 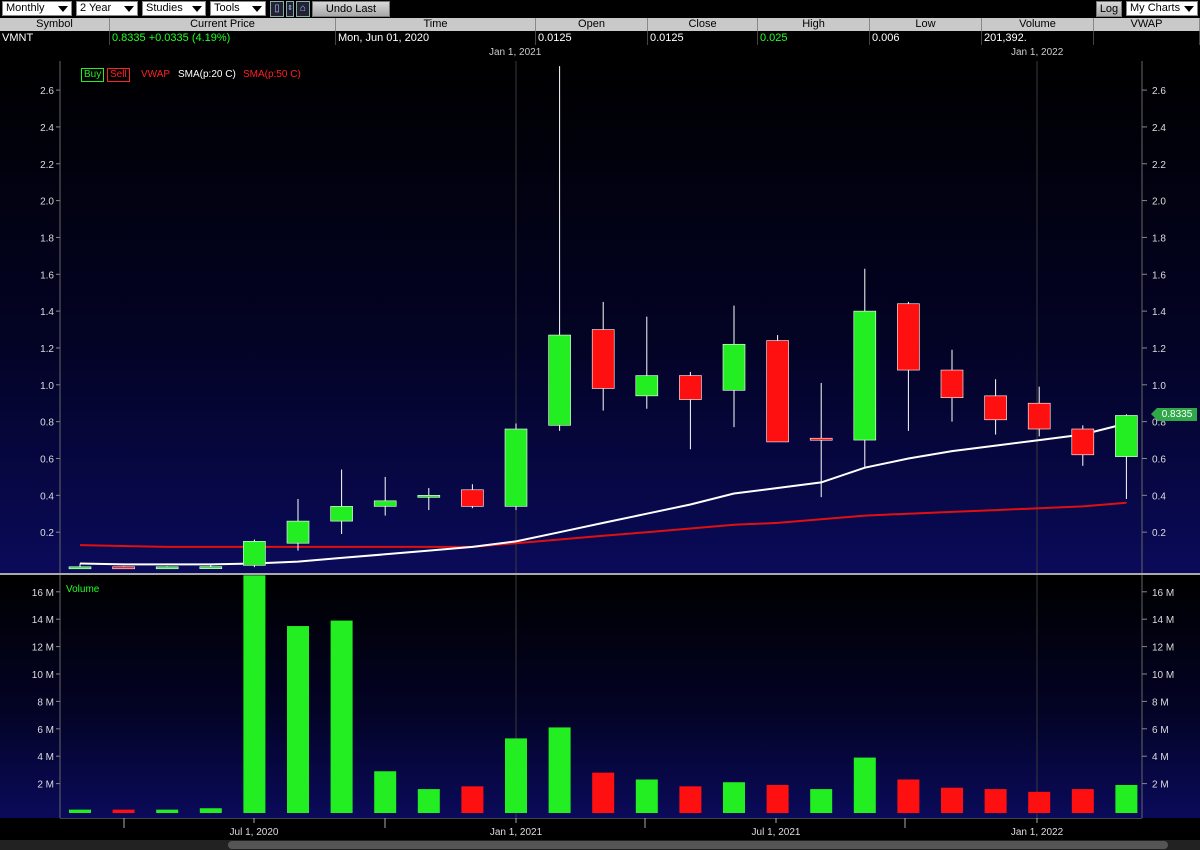 What do you see at coordinates (47, 238) in the screenshot?
I see `y-tick-label-left: 1.8` at bounding box center [47, 238].